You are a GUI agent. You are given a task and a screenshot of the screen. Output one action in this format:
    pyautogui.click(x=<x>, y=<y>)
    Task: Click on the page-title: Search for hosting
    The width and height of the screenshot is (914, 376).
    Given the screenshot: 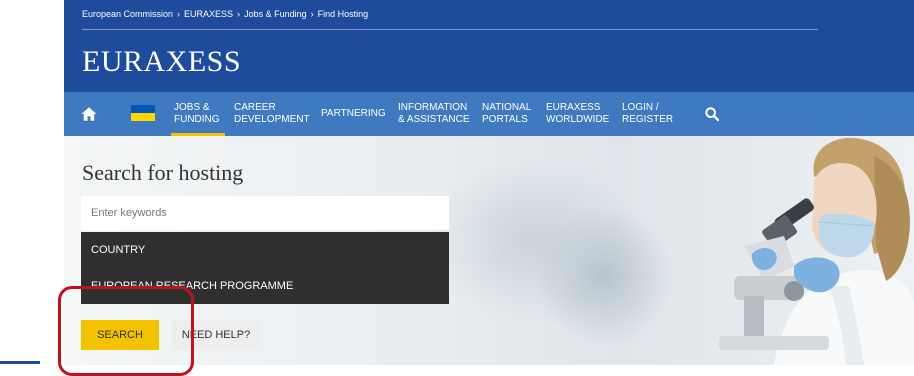 What is the action you would take?
    pyautogui.click(x=163, y=172)
    